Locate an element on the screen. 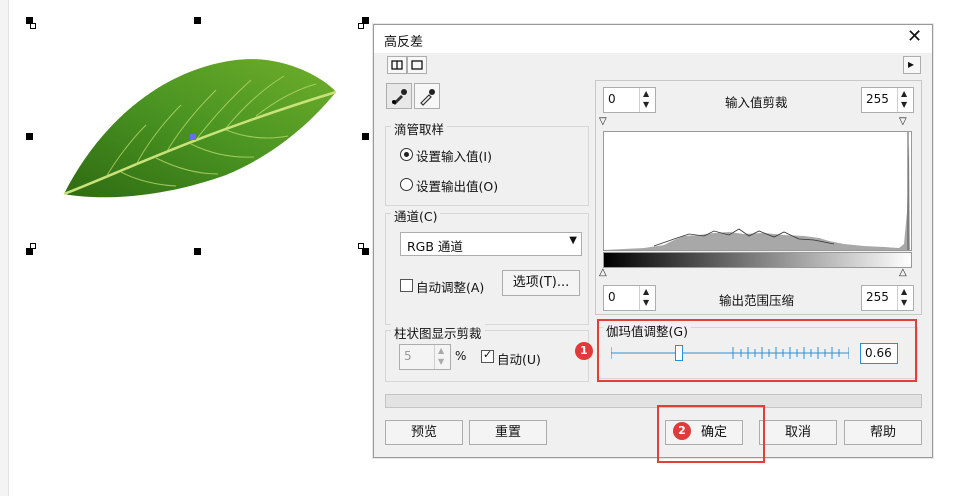 The height and width of the screenshot is (496, 965). input-clip-label: 输入值剪裁 is located at coordinates (756, 102).